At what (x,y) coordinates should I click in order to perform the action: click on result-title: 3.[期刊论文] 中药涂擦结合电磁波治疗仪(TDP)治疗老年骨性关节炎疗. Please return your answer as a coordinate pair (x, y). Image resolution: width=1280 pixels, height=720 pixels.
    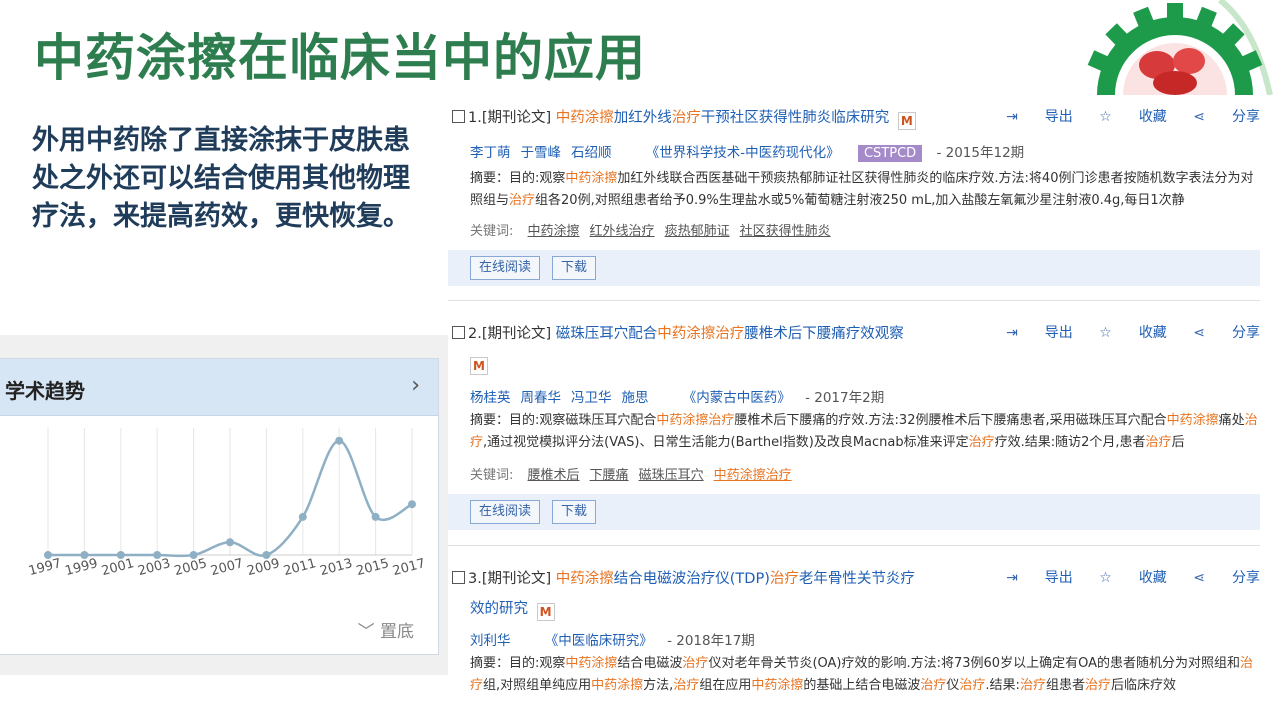
    Looking at the image, I should click on (683, 577).